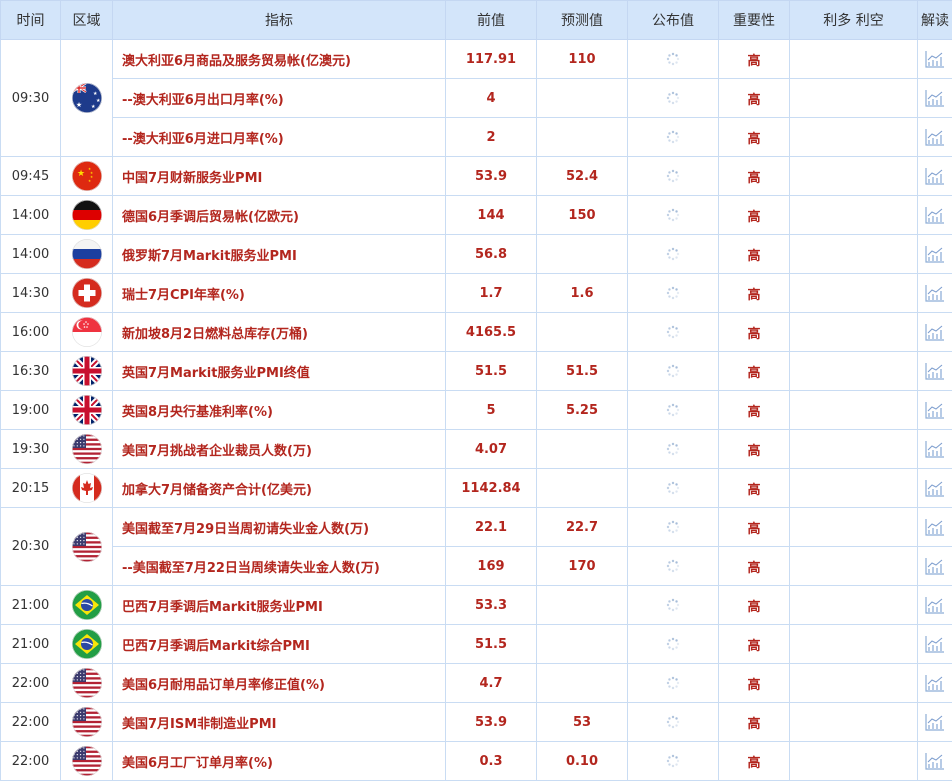  What do you see at coordinates (673, 20) in the screenshot?
I see `header-actual: 公布值` at bounding box center [673, 20].